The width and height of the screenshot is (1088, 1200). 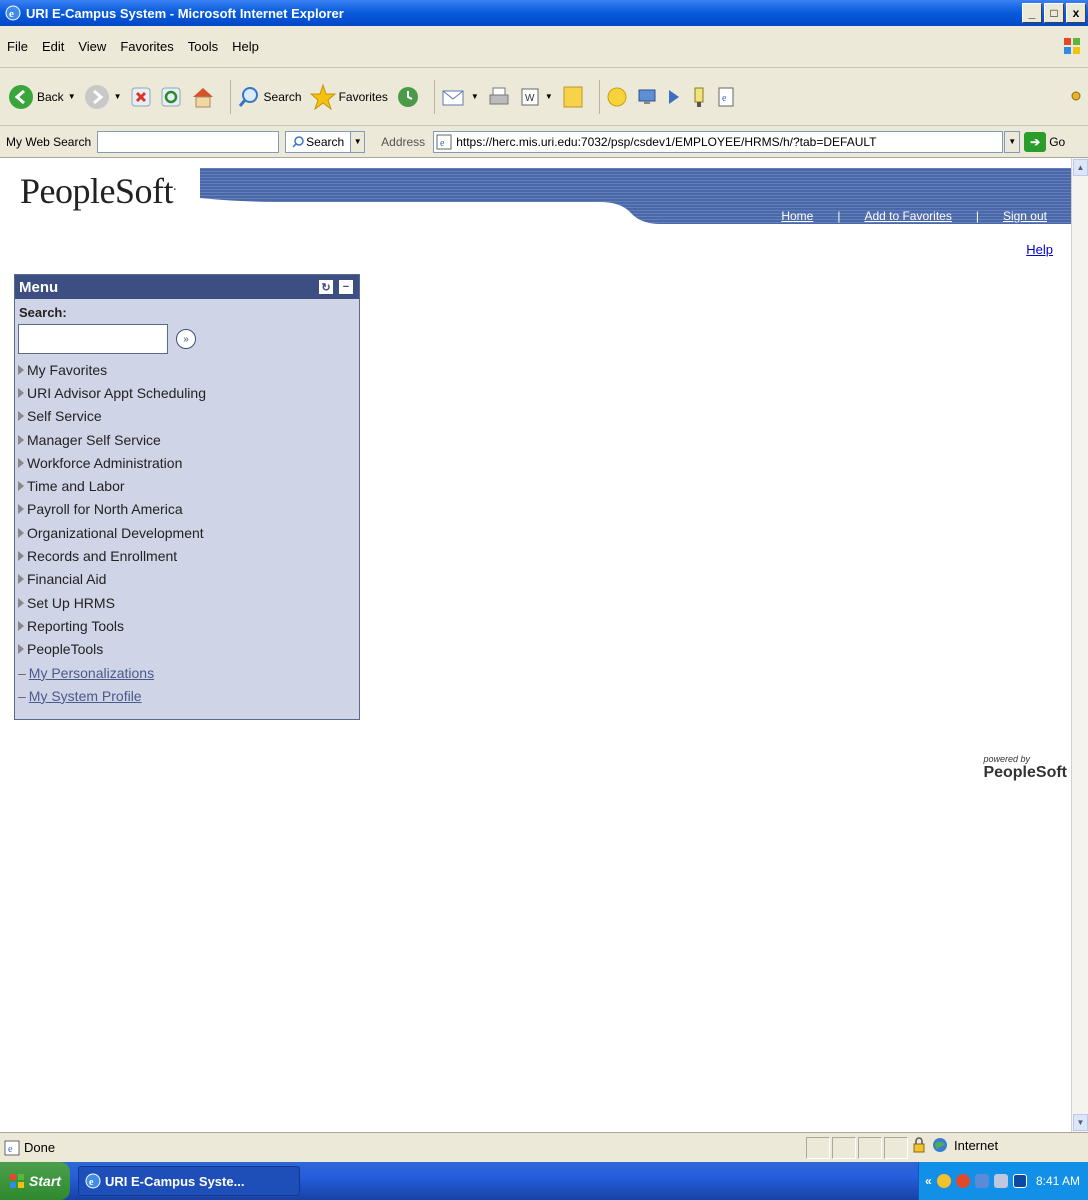 I want to click on refresh-button, so click(x=171, y=97).